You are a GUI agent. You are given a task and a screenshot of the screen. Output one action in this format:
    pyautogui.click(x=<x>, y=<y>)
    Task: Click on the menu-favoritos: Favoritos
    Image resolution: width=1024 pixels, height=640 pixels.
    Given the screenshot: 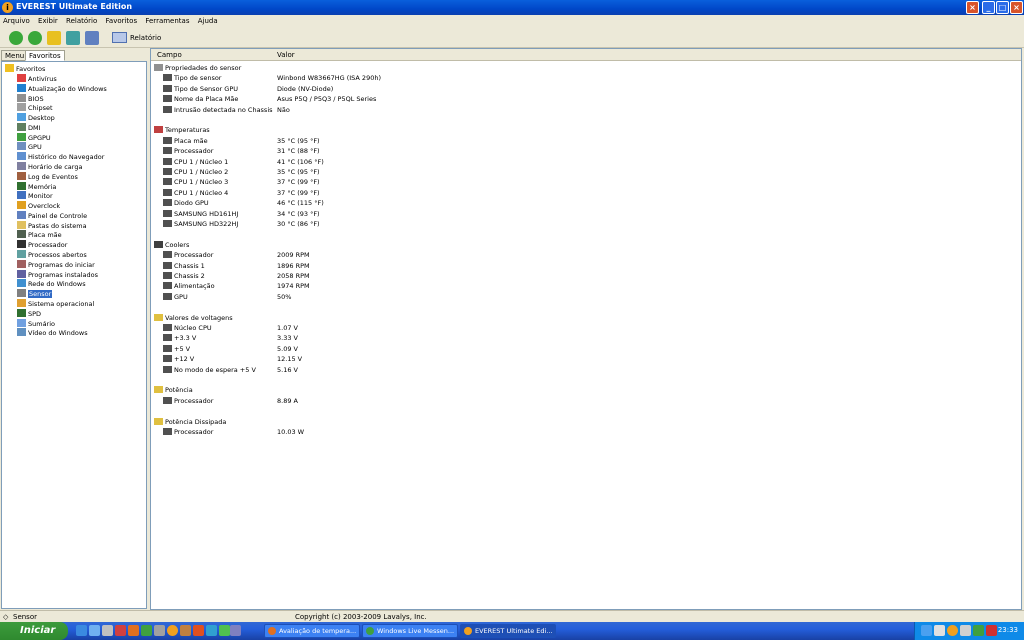 What is the action you would take?
    pyautogui.click(x=122, y=20)
    